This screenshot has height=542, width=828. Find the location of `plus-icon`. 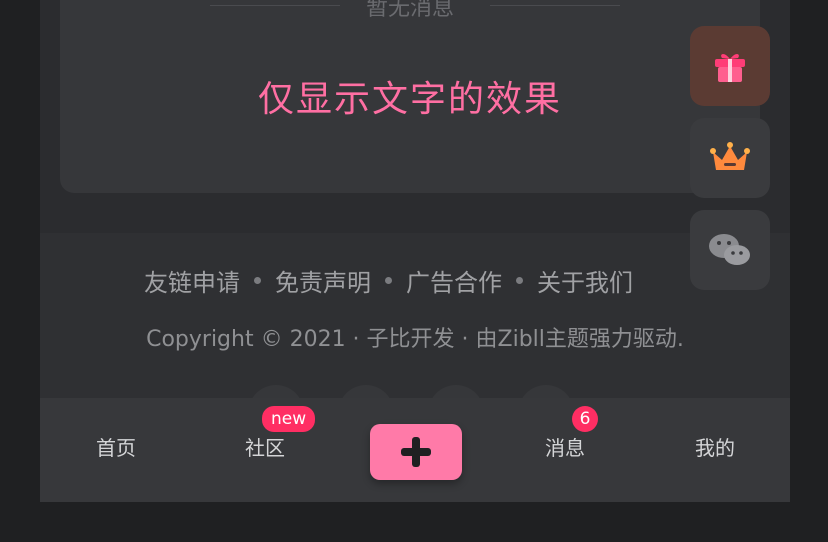

plus-icon is located at coordinates (416, 452).